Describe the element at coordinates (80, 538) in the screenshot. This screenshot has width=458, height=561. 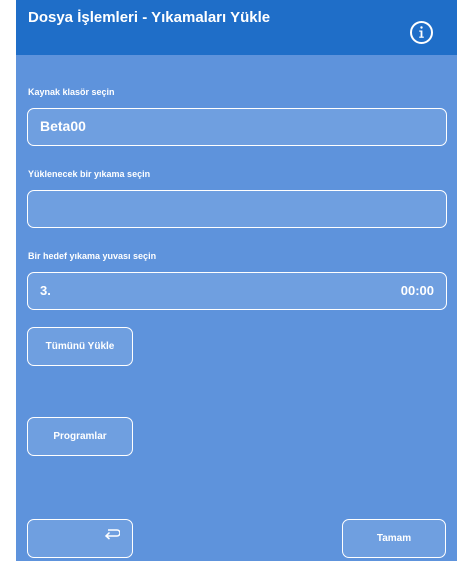
I see `back-button` at that location.